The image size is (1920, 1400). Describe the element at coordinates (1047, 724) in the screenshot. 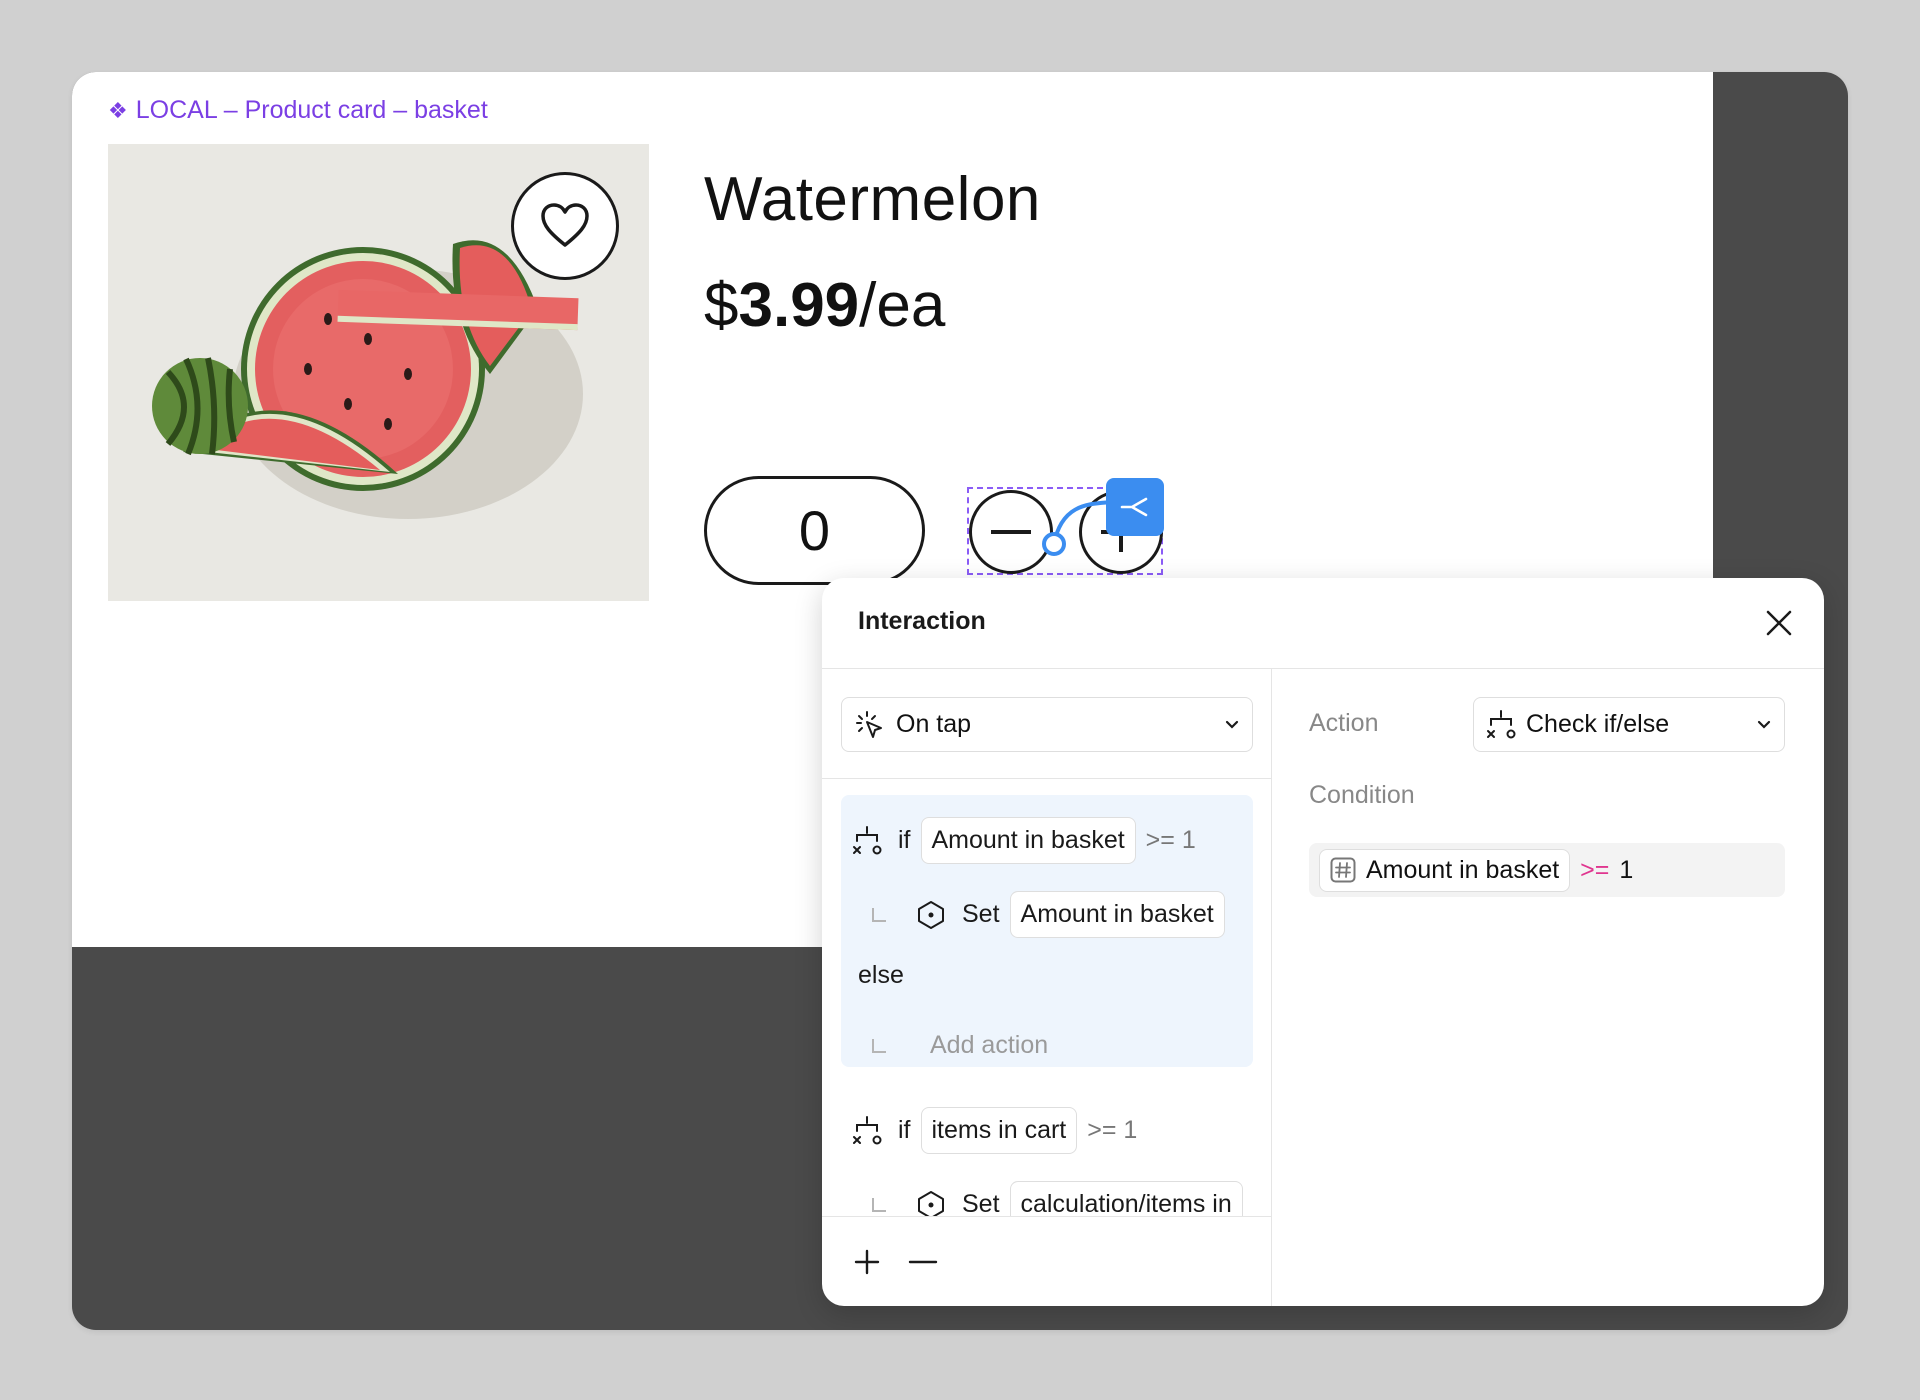

I see `trigger-select: On tap` at that location.